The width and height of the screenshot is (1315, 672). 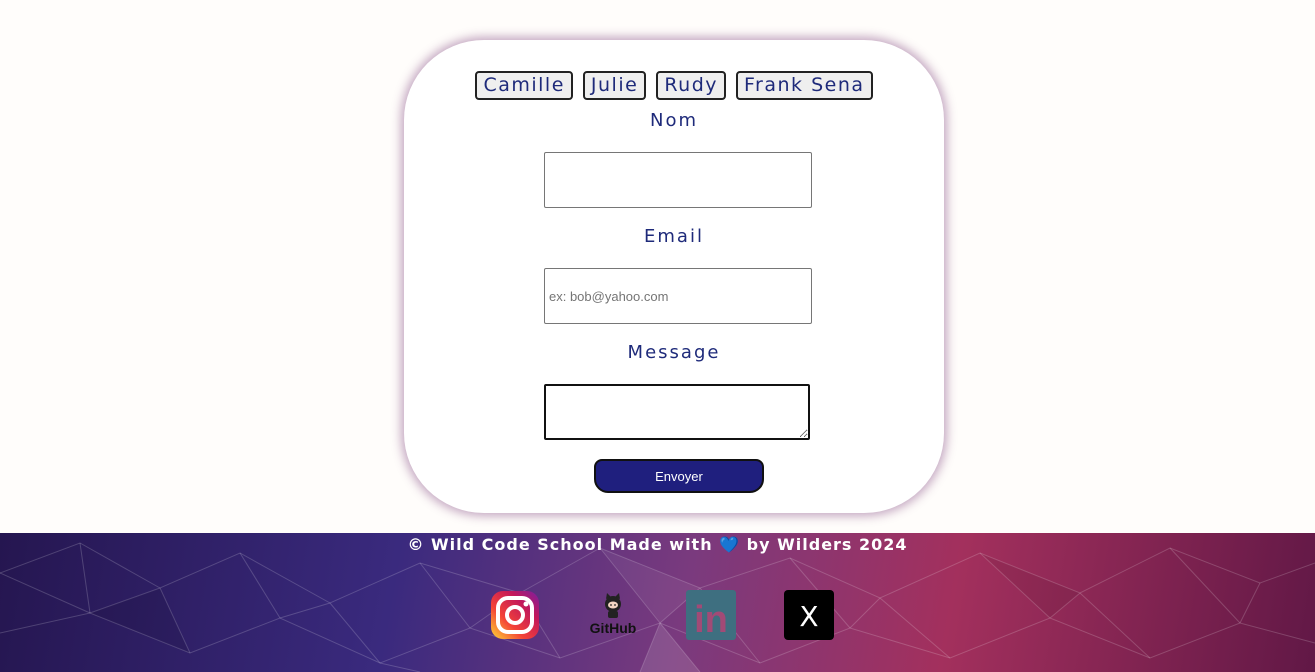 I want to click on member-tabs: Camille Julie Rudy Frank Sena, so click(x=674, y=85).